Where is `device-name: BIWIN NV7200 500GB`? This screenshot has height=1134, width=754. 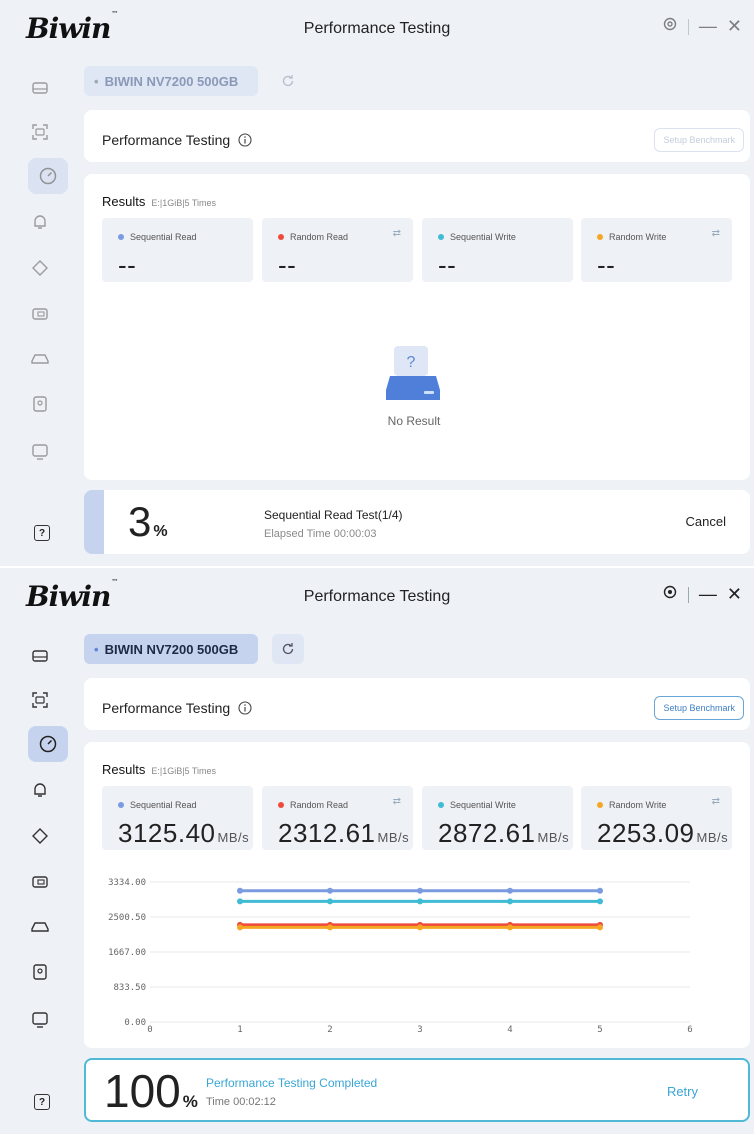
device-name: BIWIN NV7200 500GB is located at coordinates (171, 81).